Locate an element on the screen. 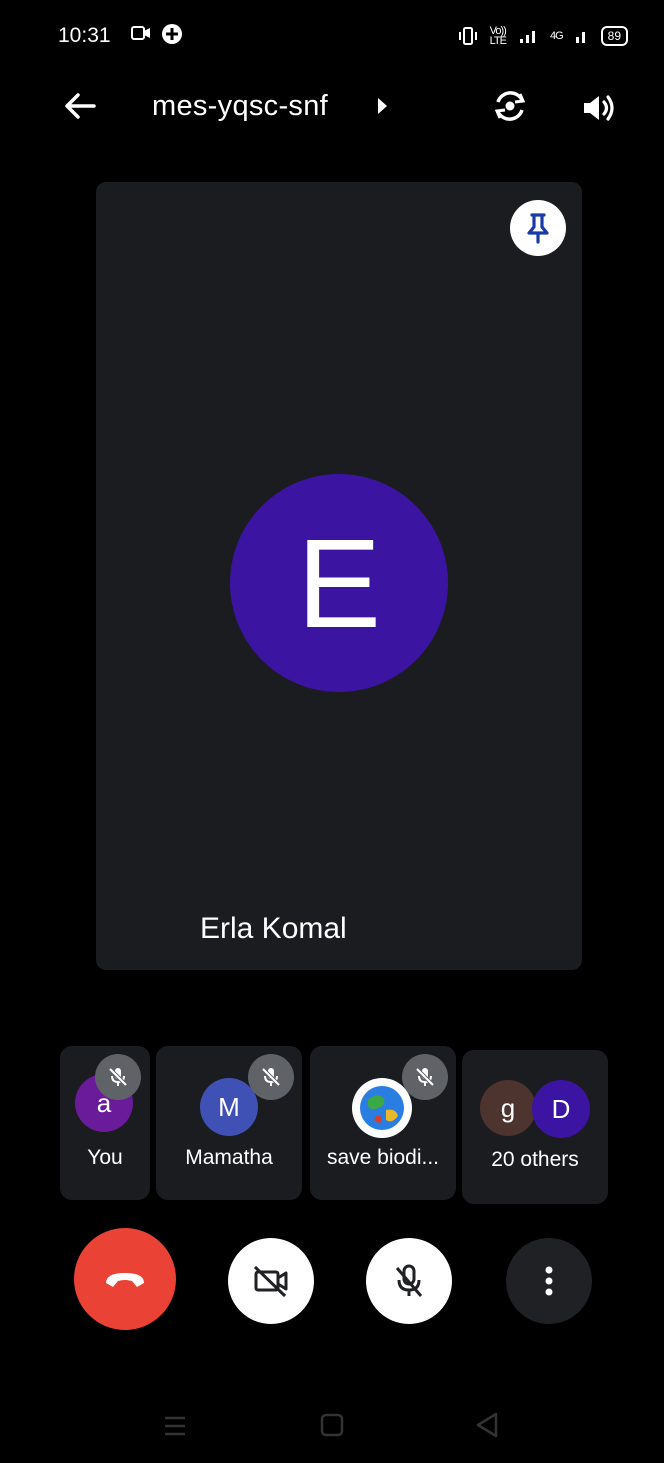 This screenshot has height=1463, width=664. end-call-button is located at coordinates (125, 1279).